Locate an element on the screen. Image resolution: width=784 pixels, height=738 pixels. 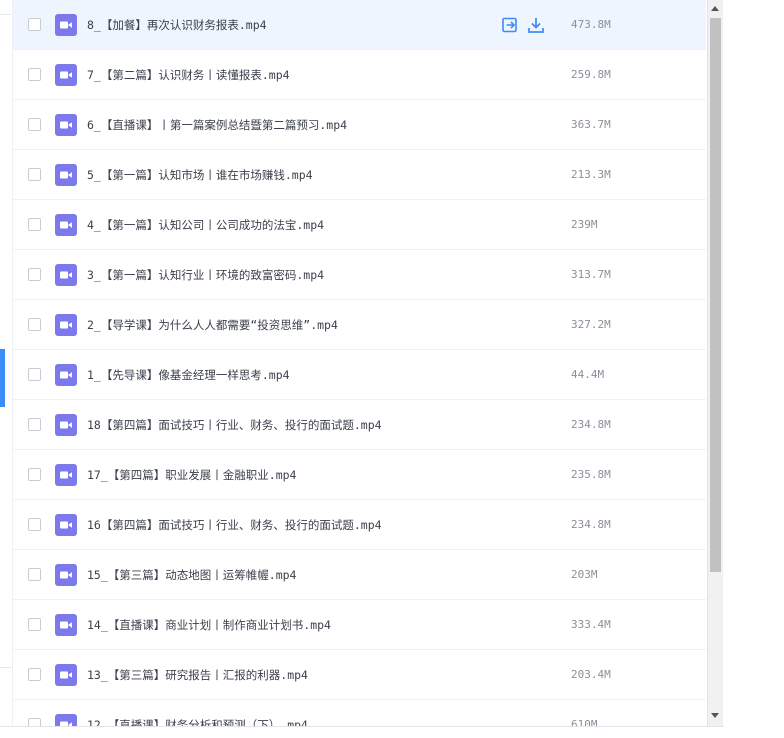
file-row: 15_【第三篇】动态地图丨运筹帷幄.mp4 203M is located at coordinates (359, 575).